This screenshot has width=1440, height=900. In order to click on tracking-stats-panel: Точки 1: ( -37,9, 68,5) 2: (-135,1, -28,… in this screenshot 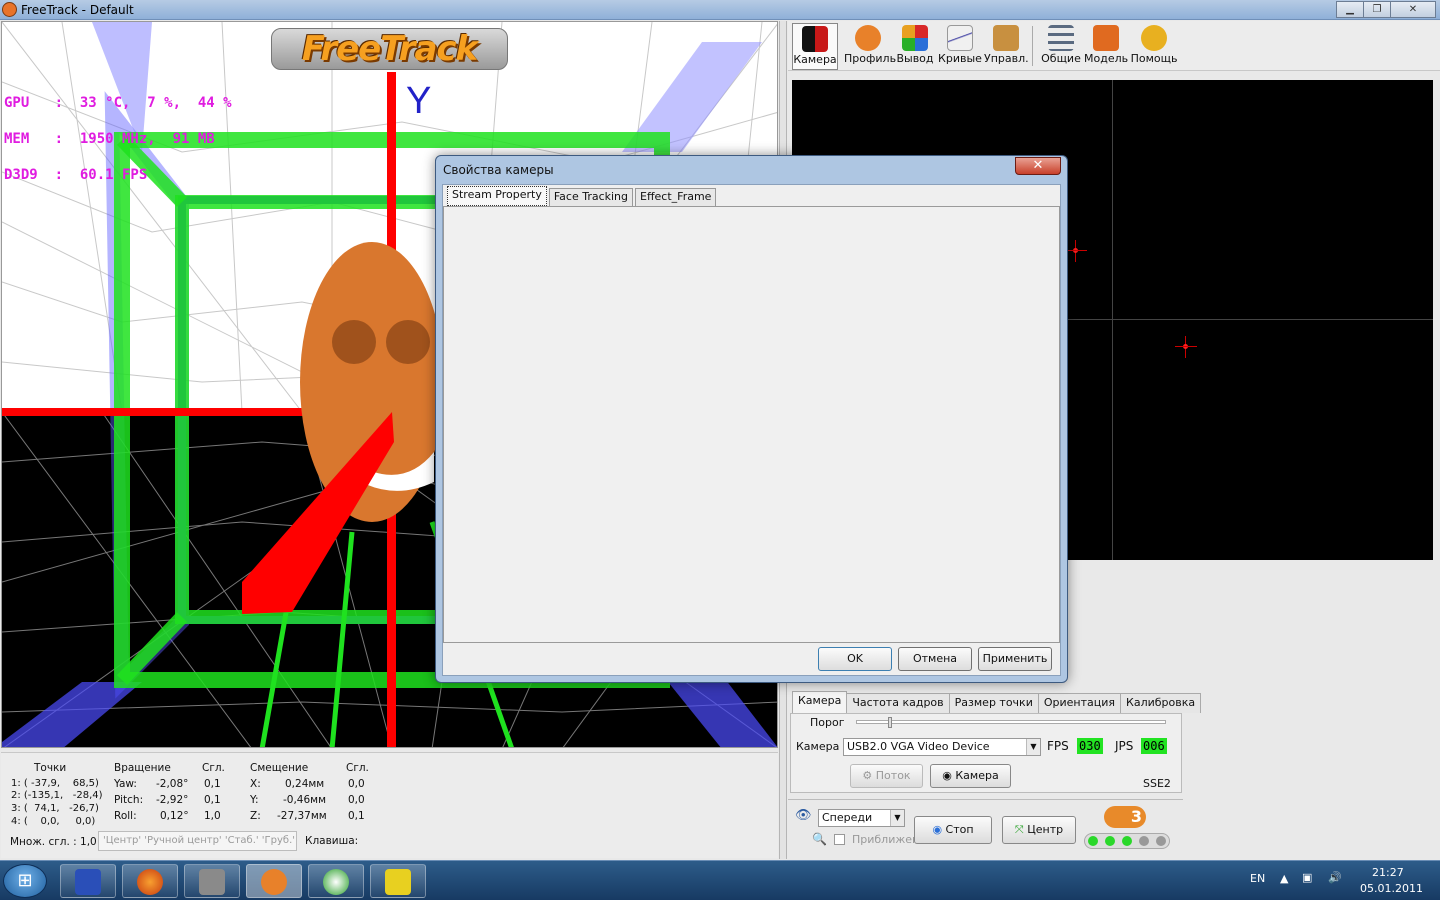, I will do `click(389, 805)`.